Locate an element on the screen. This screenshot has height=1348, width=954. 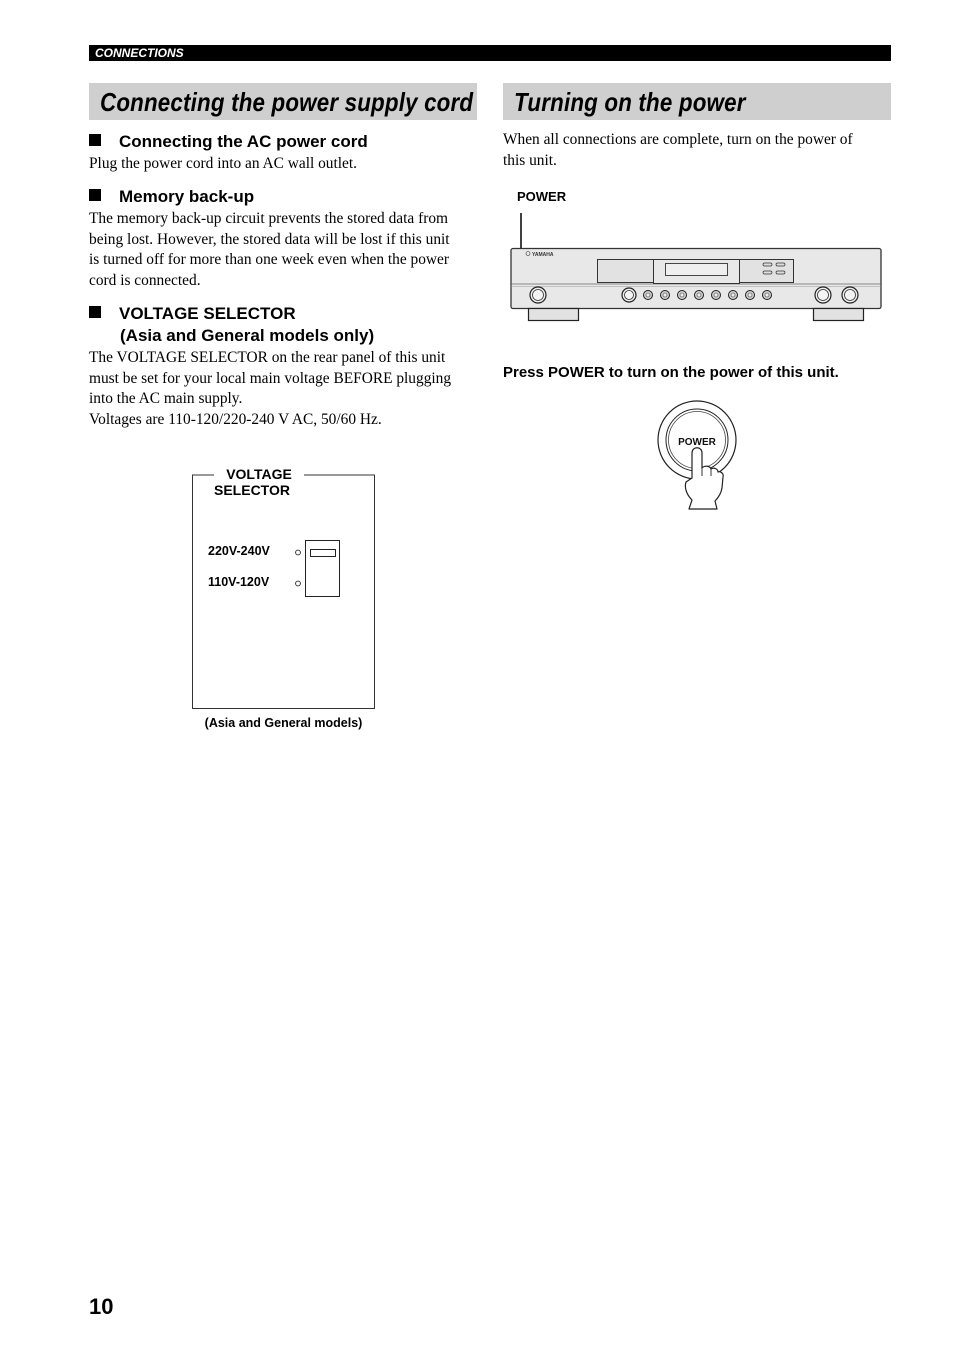
power-button-label: POWER is located at coordinates (697, 442).